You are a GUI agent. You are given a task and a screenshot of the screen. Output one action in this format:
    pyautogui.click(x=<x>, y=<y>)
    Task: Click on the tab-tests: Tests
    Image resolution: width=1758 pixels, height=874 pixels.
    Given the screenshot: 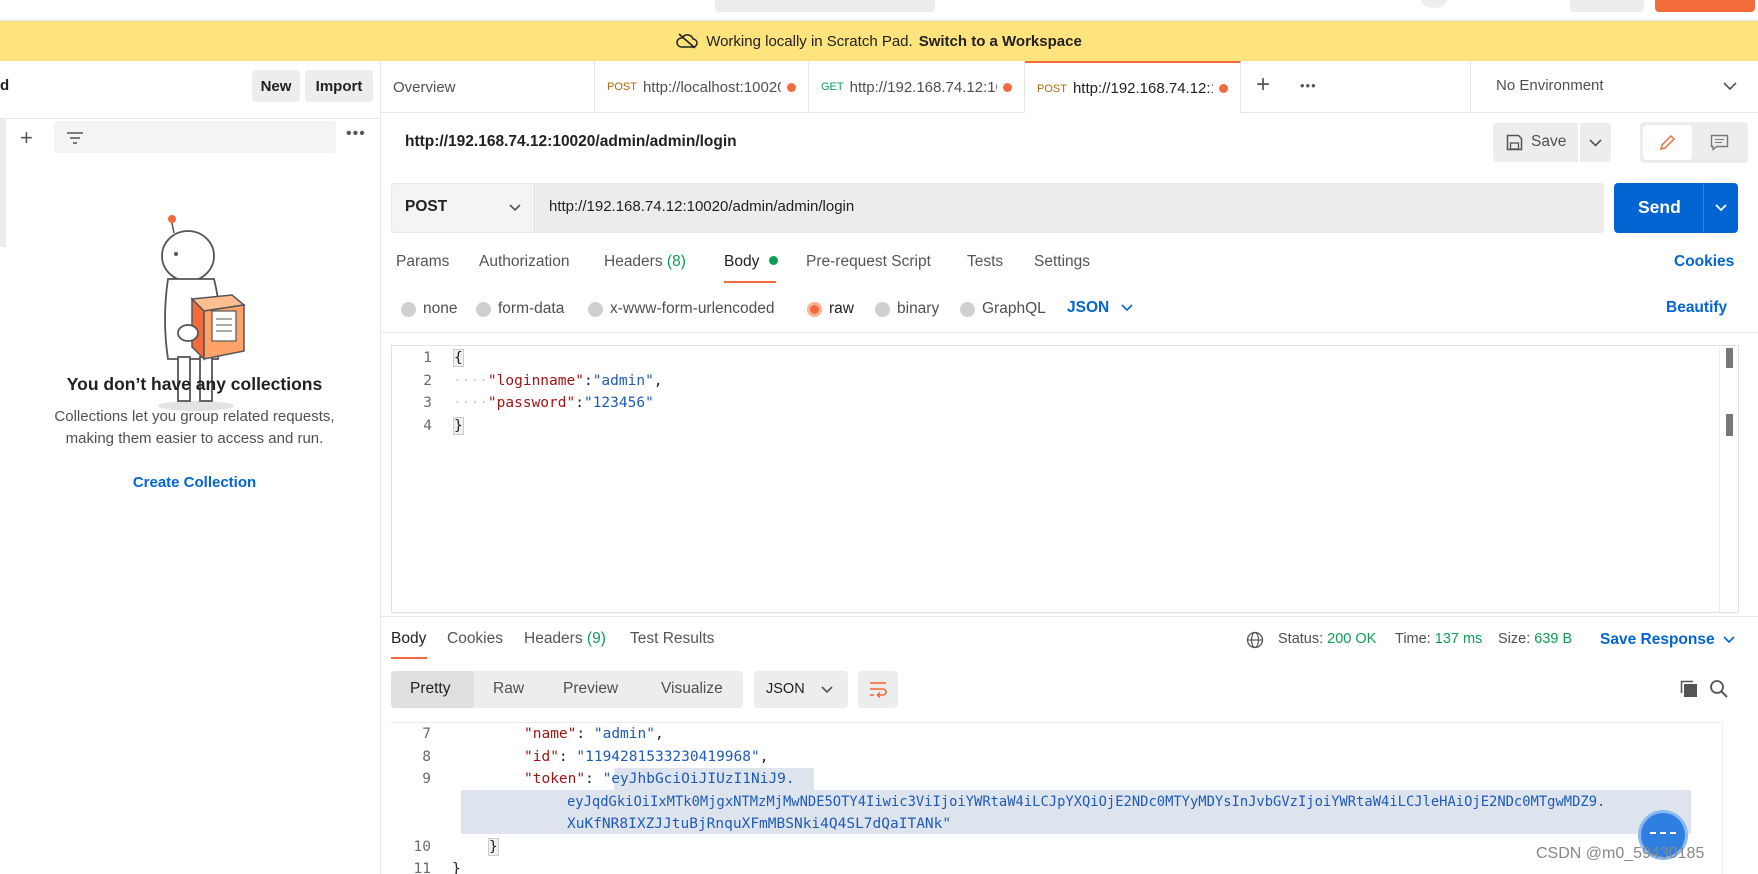 What is the action you would take?
    pyautogui.click(x=985, y=262)
    